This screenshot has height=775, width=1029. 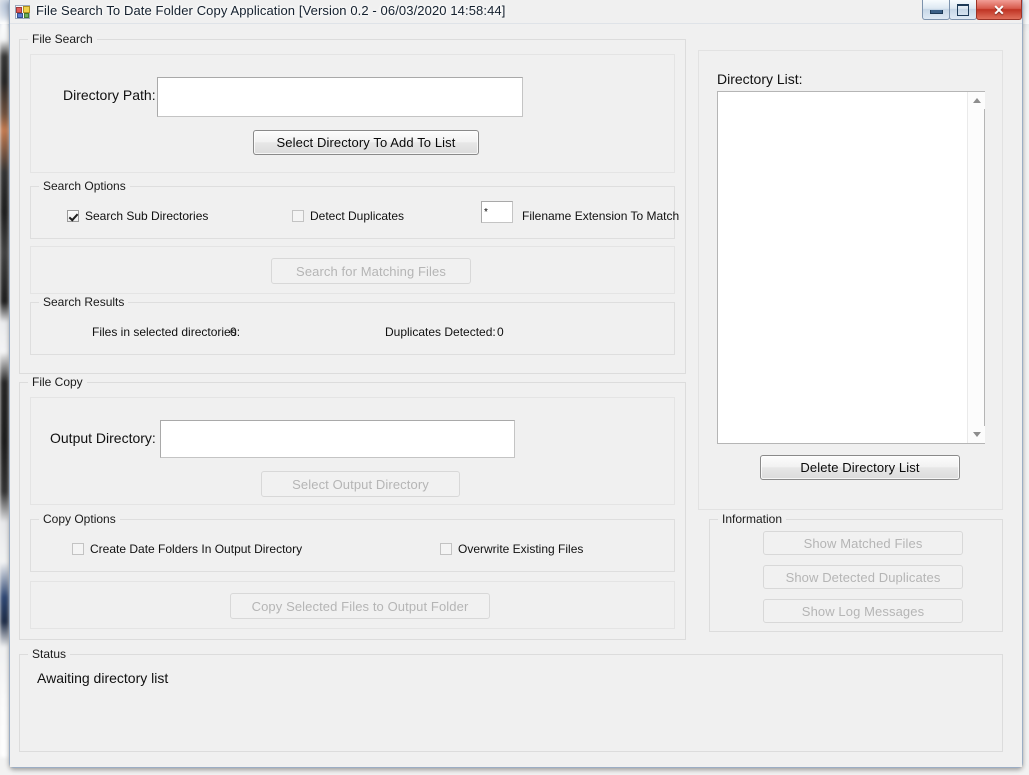 What do you see at coordinates (340, 97) in the screenshot?
I see `directory-path-input` at bounding box center [340, 97].